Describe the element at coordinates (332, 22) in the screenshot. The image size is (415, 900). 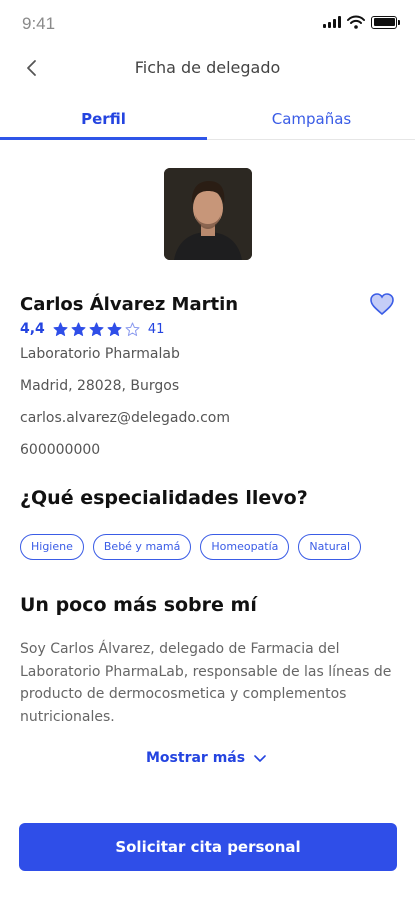
I see `signal-icon` at that location.